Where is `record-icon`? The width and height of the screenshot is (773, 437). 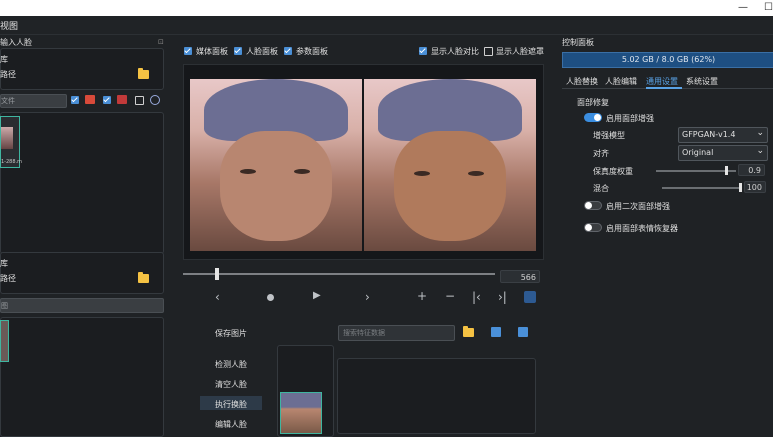 record-icon is located at coordinates (270, 297).